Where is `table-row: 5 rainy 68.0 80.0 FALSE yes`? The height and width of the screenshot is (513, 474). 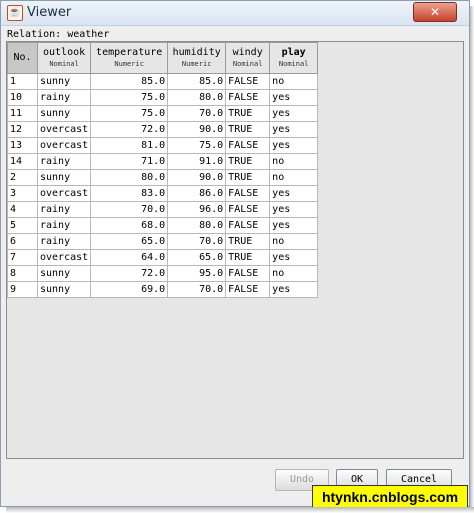 table-row: 5 rainy 68.0 80.0 FALSE yes is located at coordinates (163, 225).